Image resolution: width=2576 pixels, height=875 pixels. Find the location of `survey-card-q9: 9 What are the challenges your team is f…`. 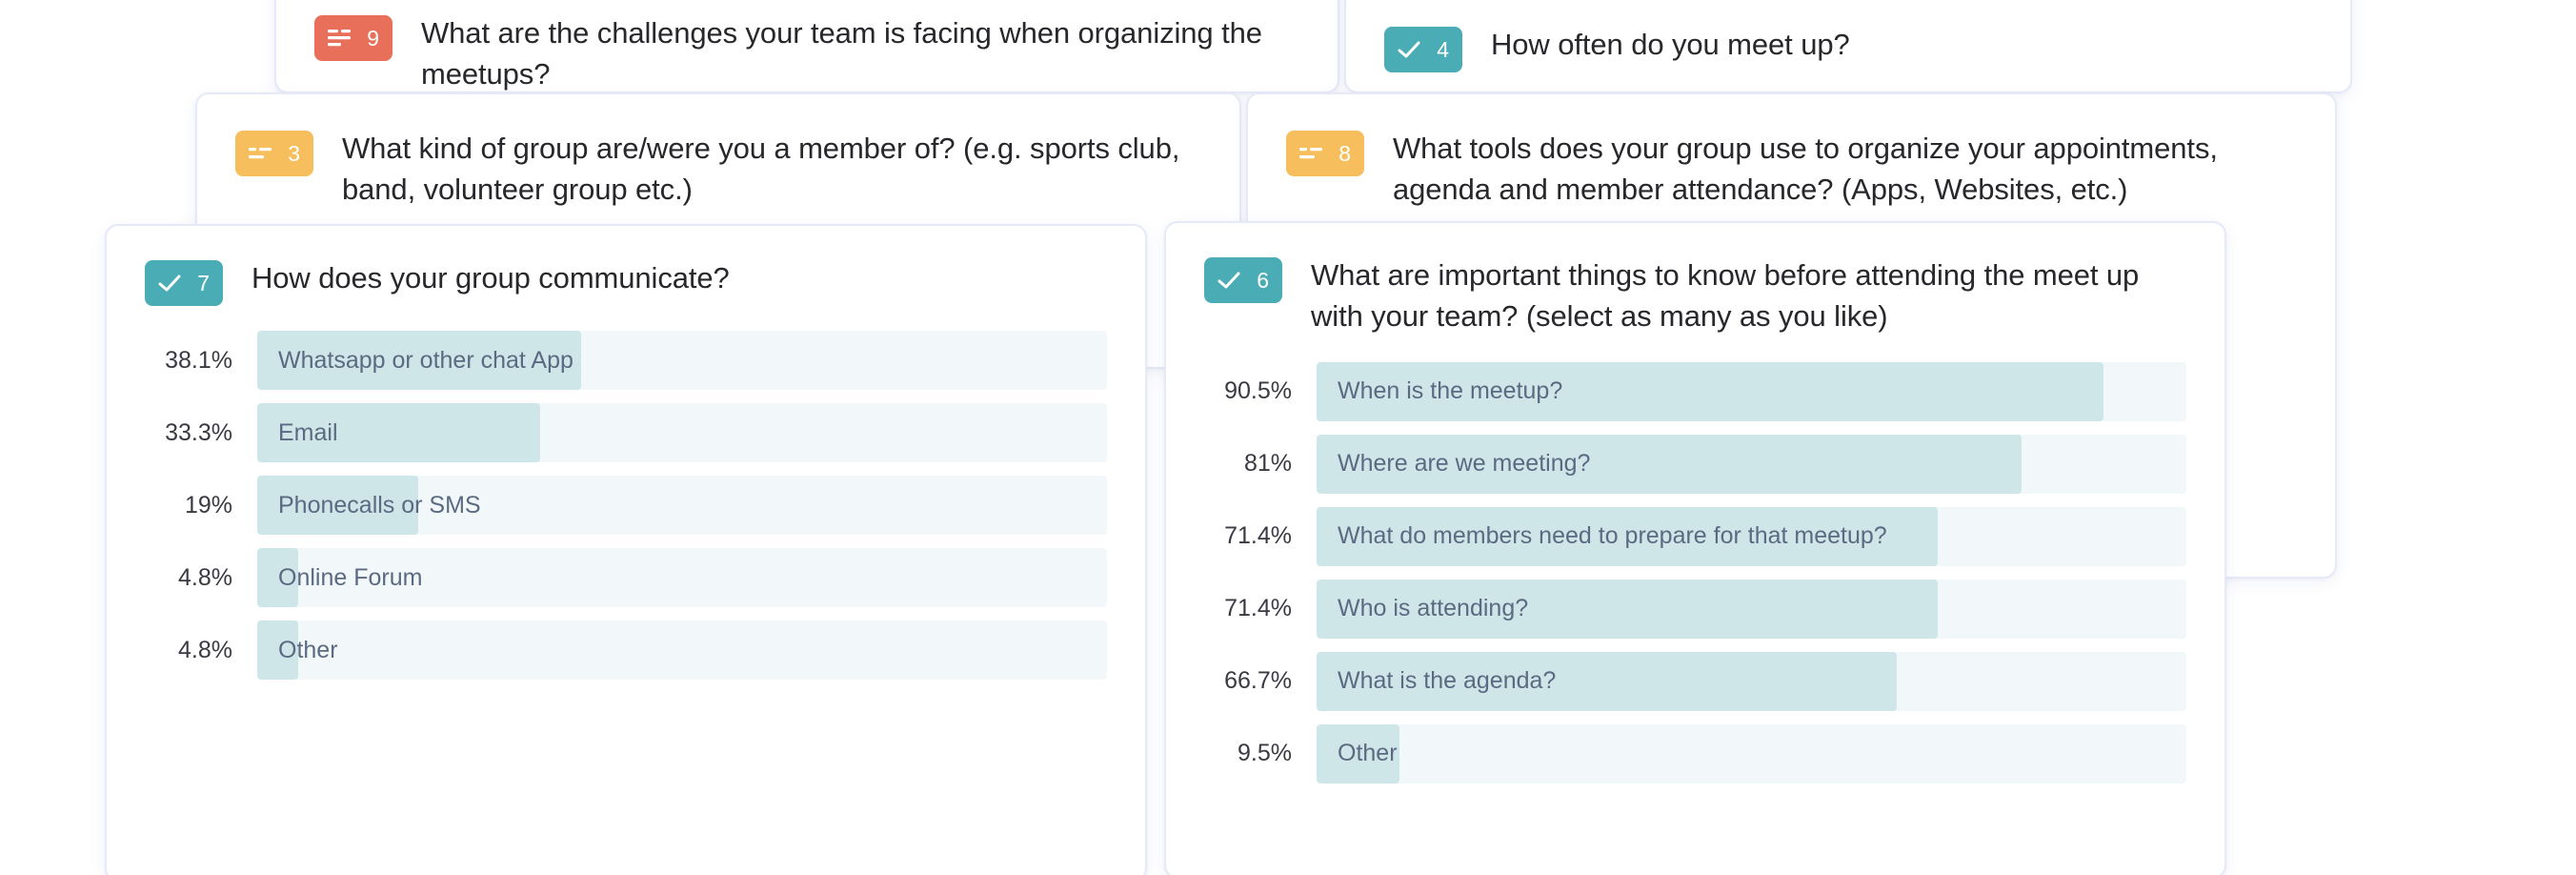

survey-card-q9: 9 What are the challenges your team is f… is located at coordinates (806, 46).